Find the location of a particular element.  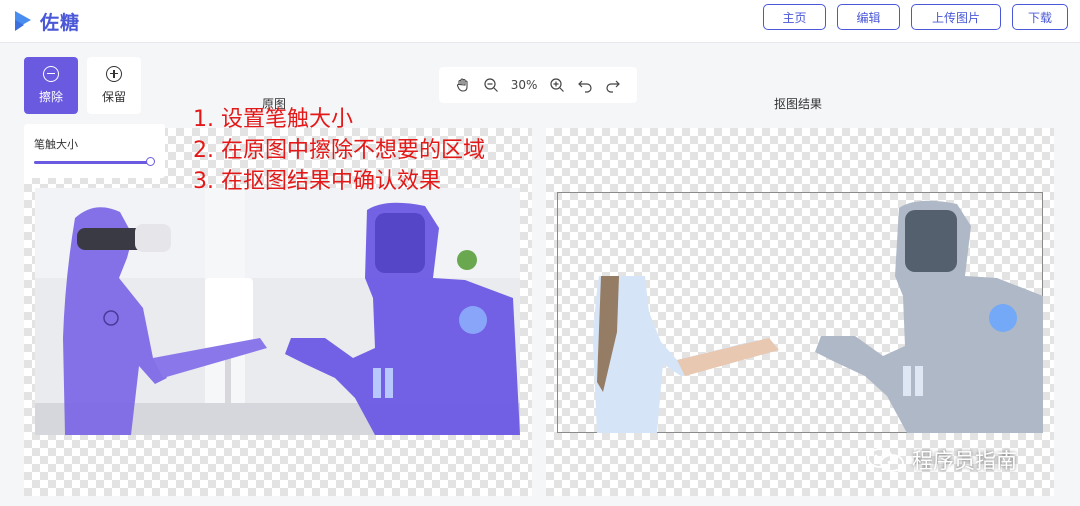

brush-size-slider-track is located at coordinates (92, 162).